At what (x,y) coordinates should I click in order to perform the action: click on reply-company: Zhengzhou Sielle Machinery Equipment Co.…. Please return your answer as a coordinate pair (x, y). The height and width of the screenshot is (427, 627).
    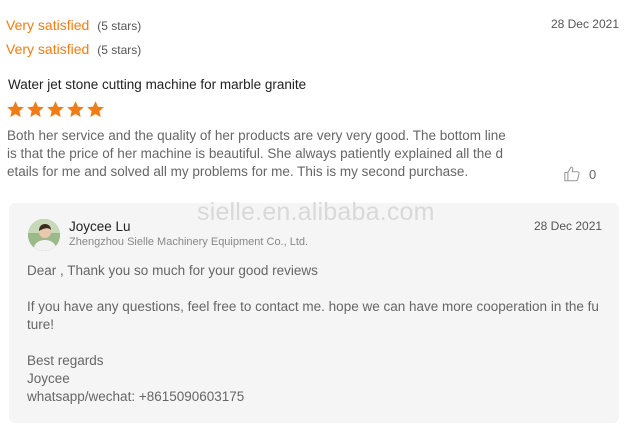
    Looking at the image, I should click on (189, 242).